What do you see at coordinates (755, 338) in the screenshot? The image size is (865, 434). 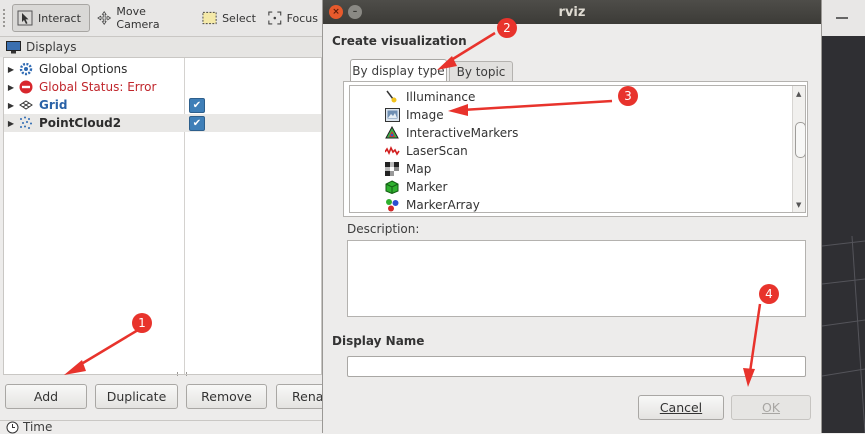 I see `arrow-4-shaft` at bounding box center [755, 338].